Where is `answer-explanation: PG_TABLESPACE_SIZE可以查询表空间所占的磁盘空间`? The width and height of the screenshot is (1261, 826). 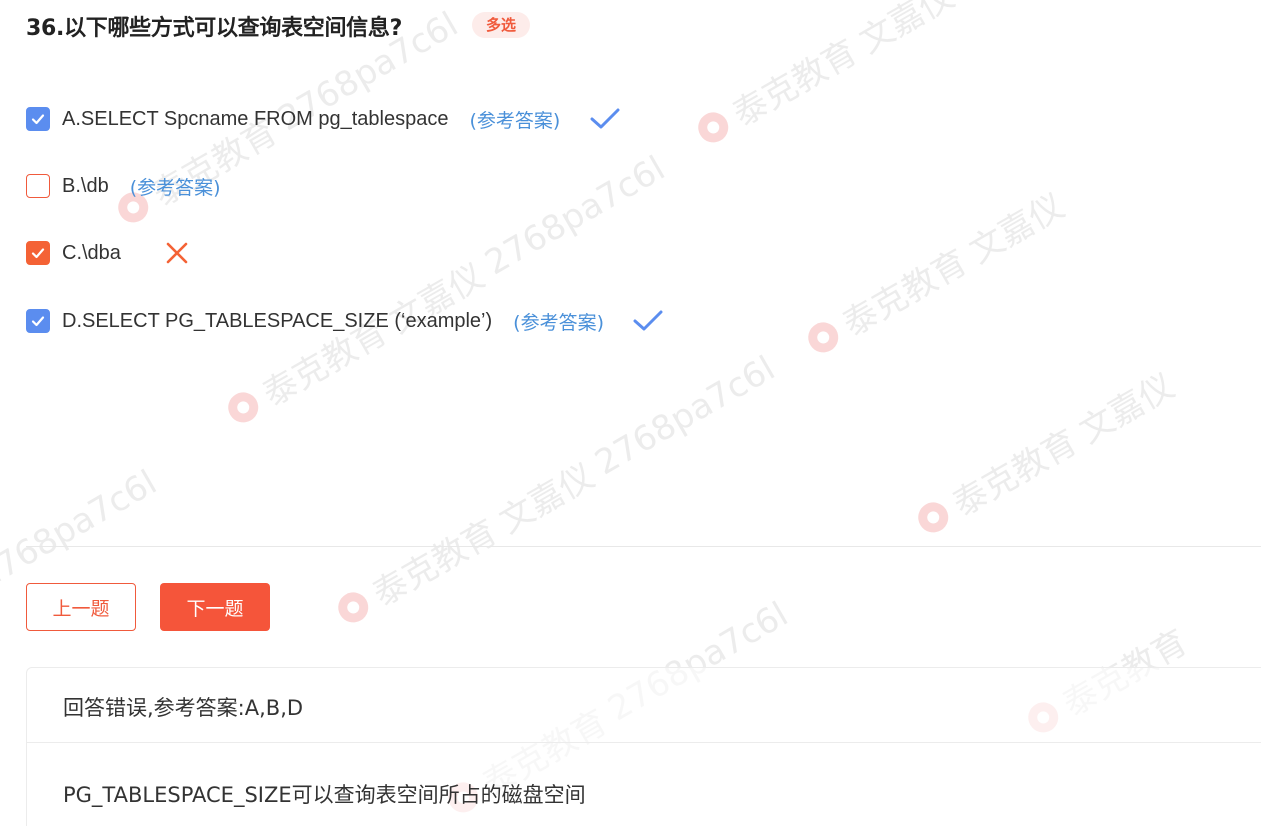
answer-explanation: PG_TABLESPACE_SIZE可以查询表空间所占的磁盘空间 is located at coordinates (324, 795).